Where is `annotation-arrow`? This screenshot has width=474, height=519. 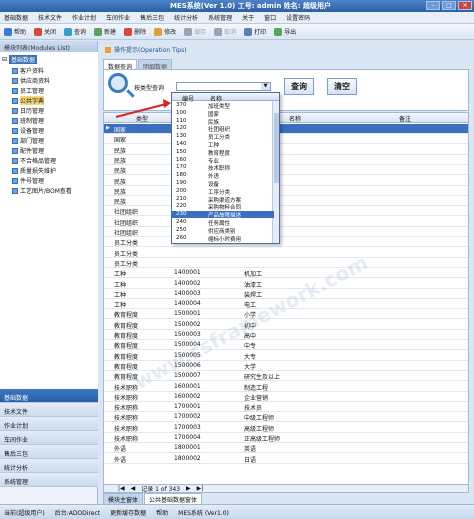
annotation-arrow is located at coordinates (143, 108).